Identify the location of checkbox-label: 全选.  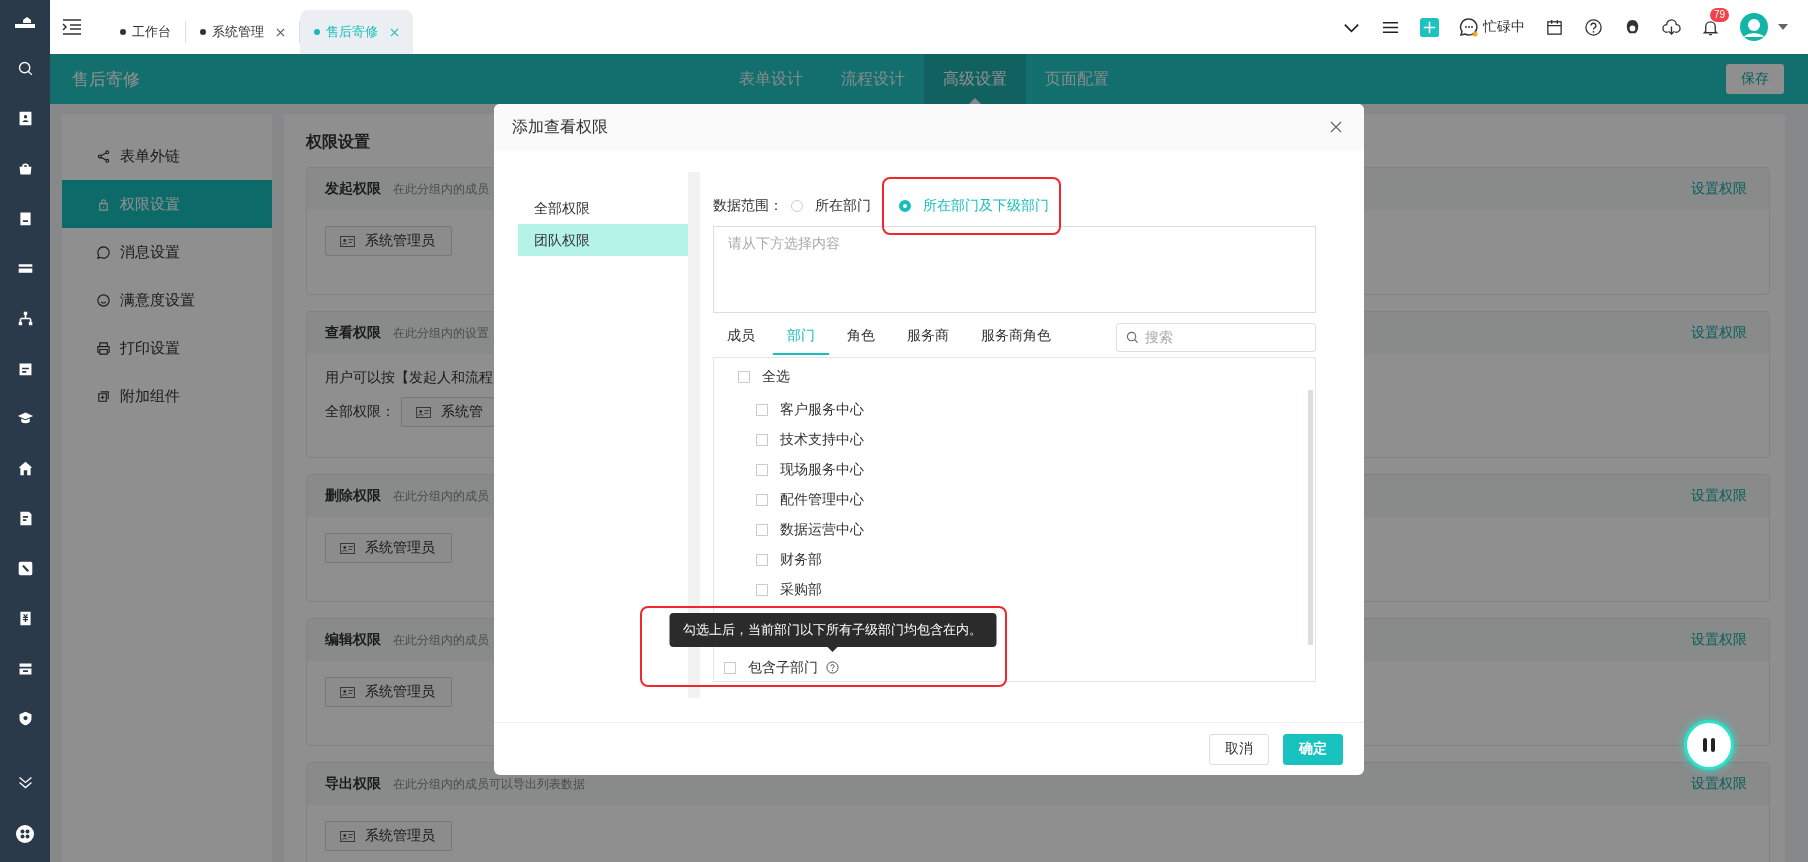
(776, 377).